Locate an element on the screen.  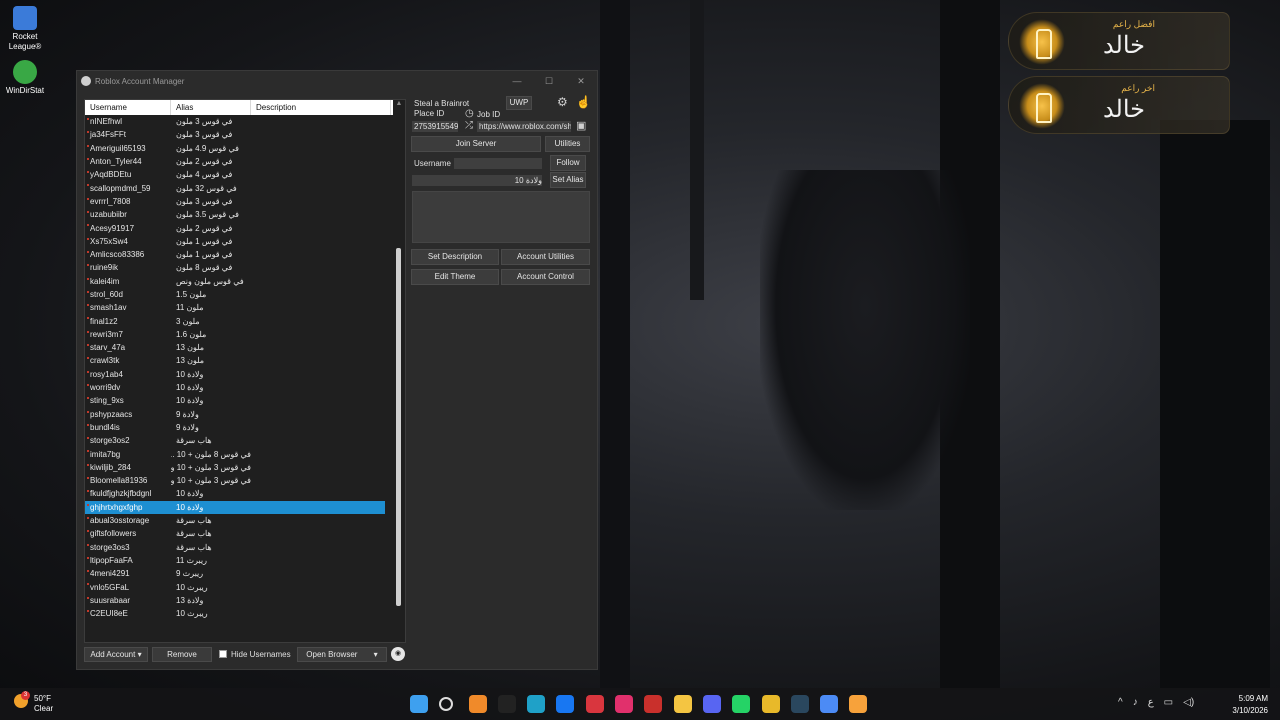
alias-input: ولادة 10 is located at coordinates (477, 180).